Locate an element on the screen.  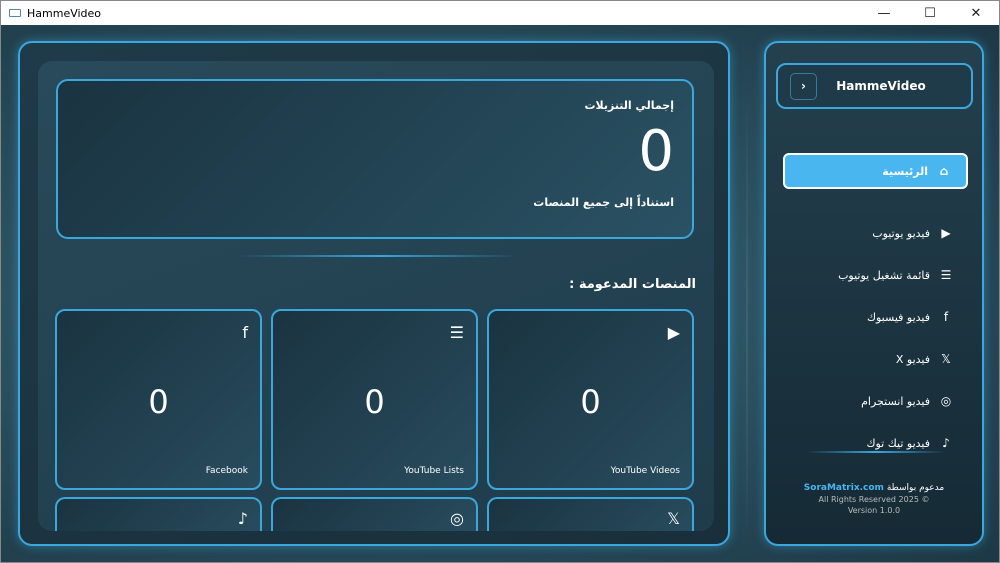
sidebar-toggle-button: › is located at coordinates (803, 86).